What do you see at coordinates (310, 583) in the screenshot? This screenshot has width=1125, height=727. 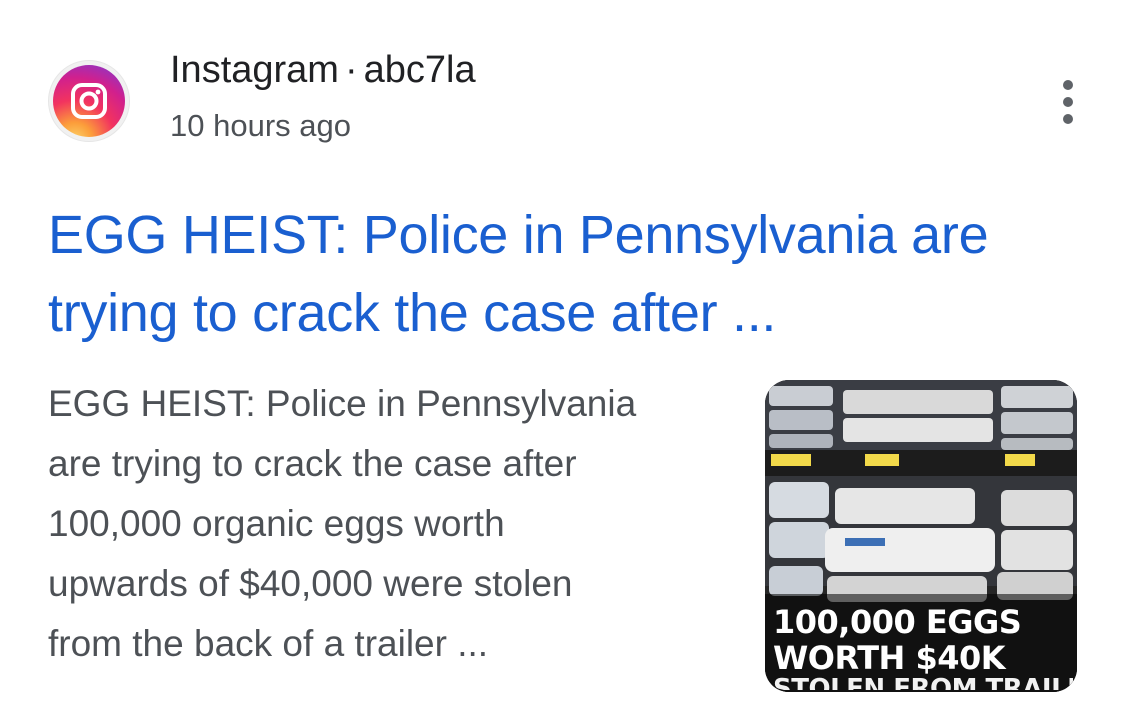 I see `snippet-line: upwards of $40,000 were stolen` at bounding box center [310, 583].